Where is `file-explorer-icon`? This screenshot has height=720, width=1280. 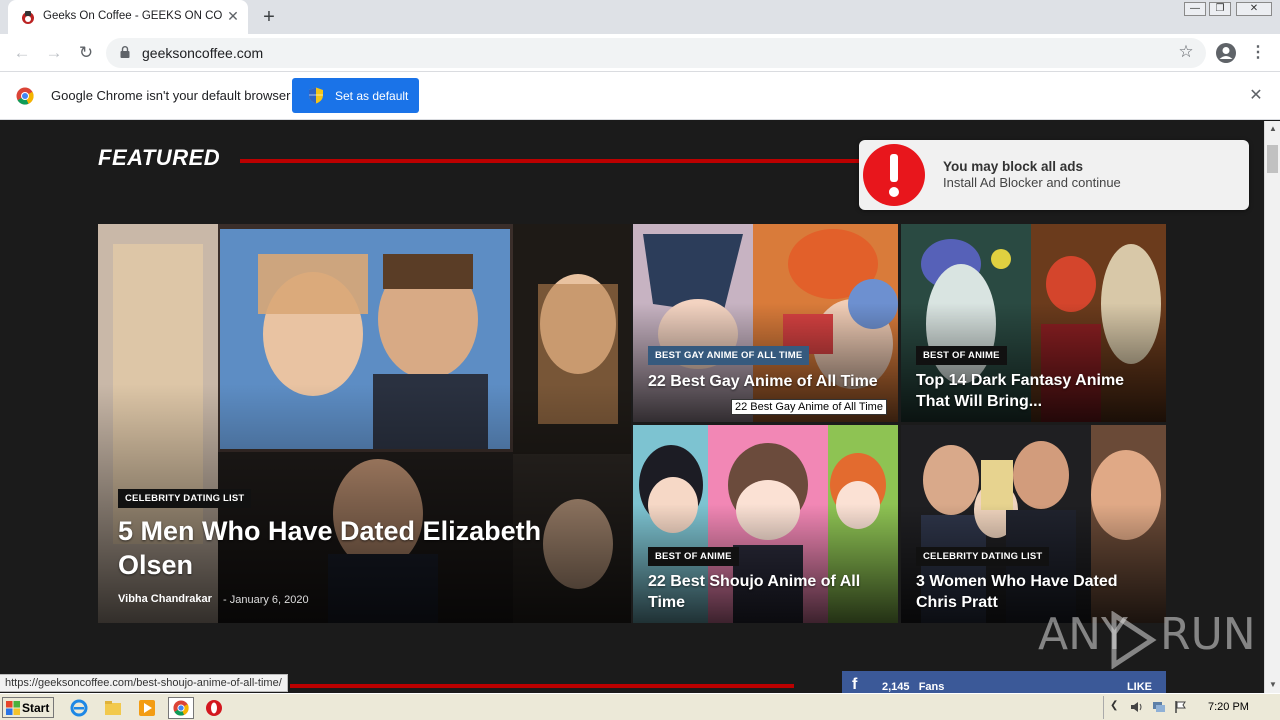 file-explorer-icon is located at coordinates (113, 708).